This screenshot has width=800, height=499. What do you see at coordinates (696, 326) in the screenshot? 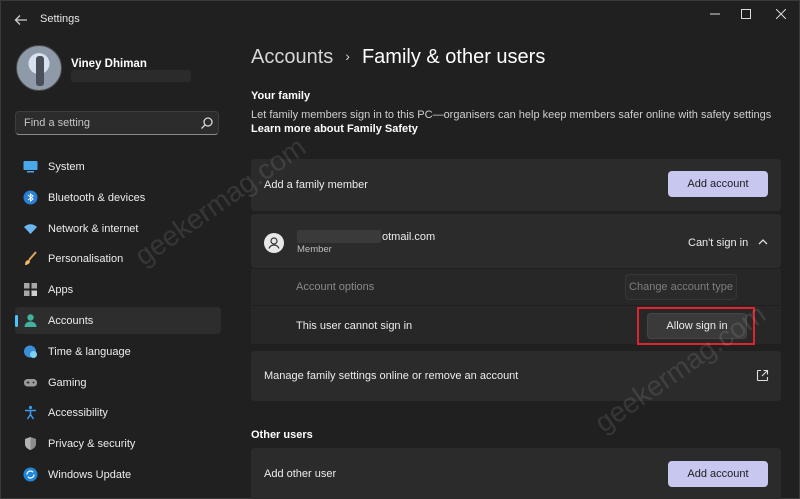
I see `highlight-box` at bounding box center [696, 326].